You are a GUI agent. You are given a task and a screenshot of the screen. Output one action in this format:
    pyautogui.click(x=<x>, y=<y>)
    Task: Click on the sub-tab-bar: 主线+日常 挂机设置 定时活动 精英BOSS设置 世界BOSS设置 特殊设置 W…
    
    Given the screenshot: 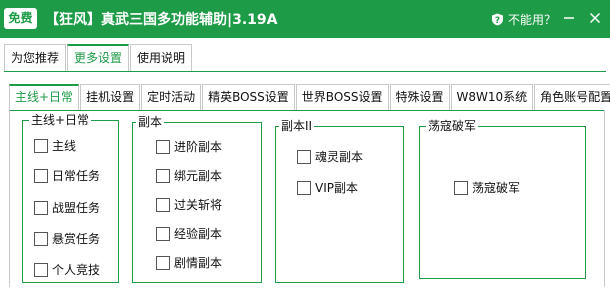 What is the action you would take?
    pyautogui.click(x=309, y=97)
    